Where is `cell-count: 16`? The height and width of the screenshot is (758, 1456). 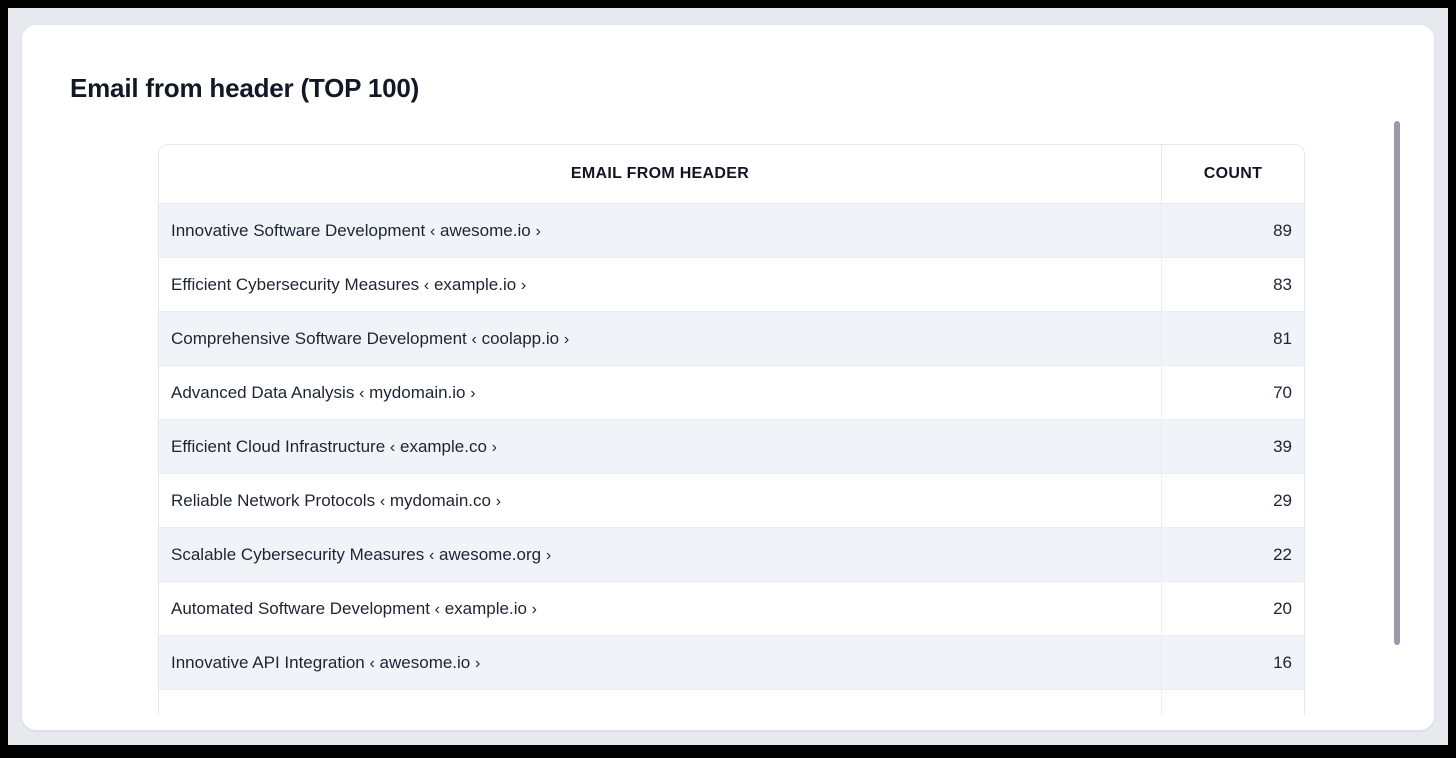 cell-count: 16 is located at coordinates (1233, 663).